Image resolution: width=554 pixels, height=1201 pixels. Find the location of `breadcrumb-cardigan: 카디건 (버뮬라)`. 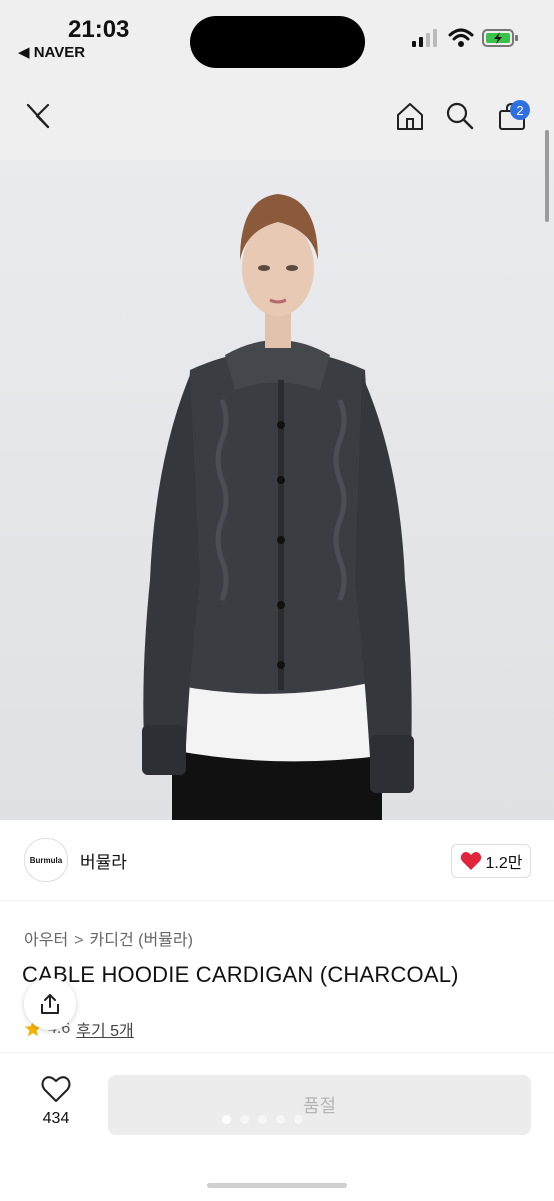

breadcrumb-cardigan: 카디건 (버뮬라) is located at coordinates (141, 940).